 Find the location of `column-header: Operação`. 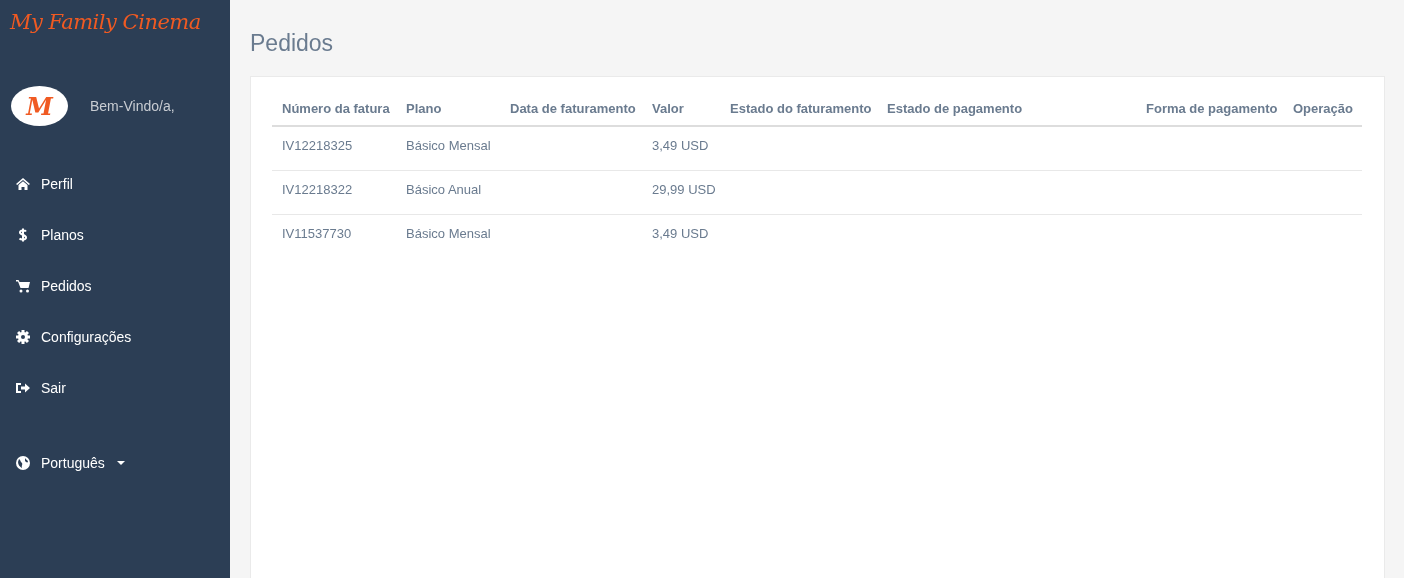

column-header: Operação is located at coordinates (1323, 108).